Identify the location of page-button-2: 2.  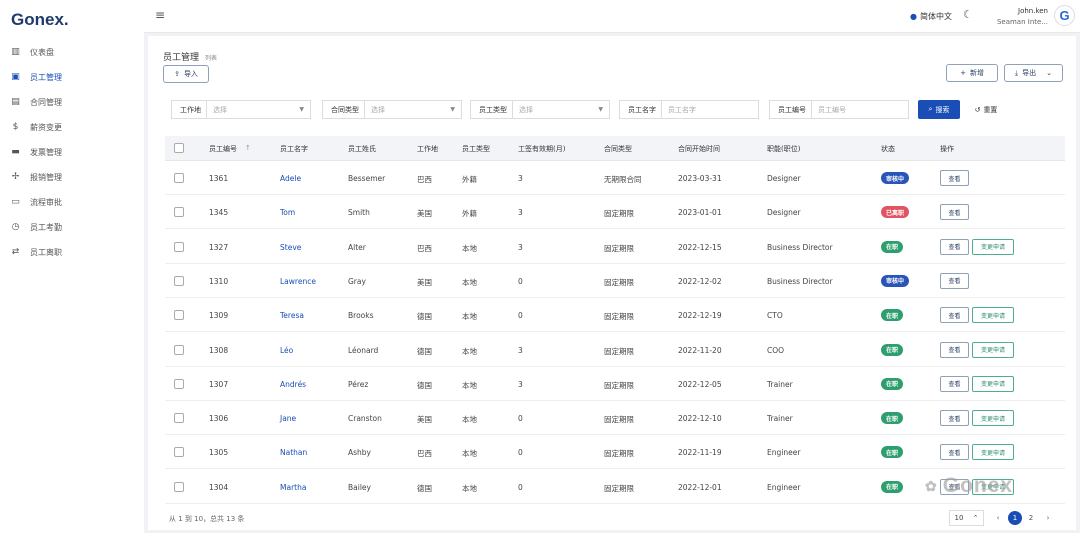
(1031, 518).